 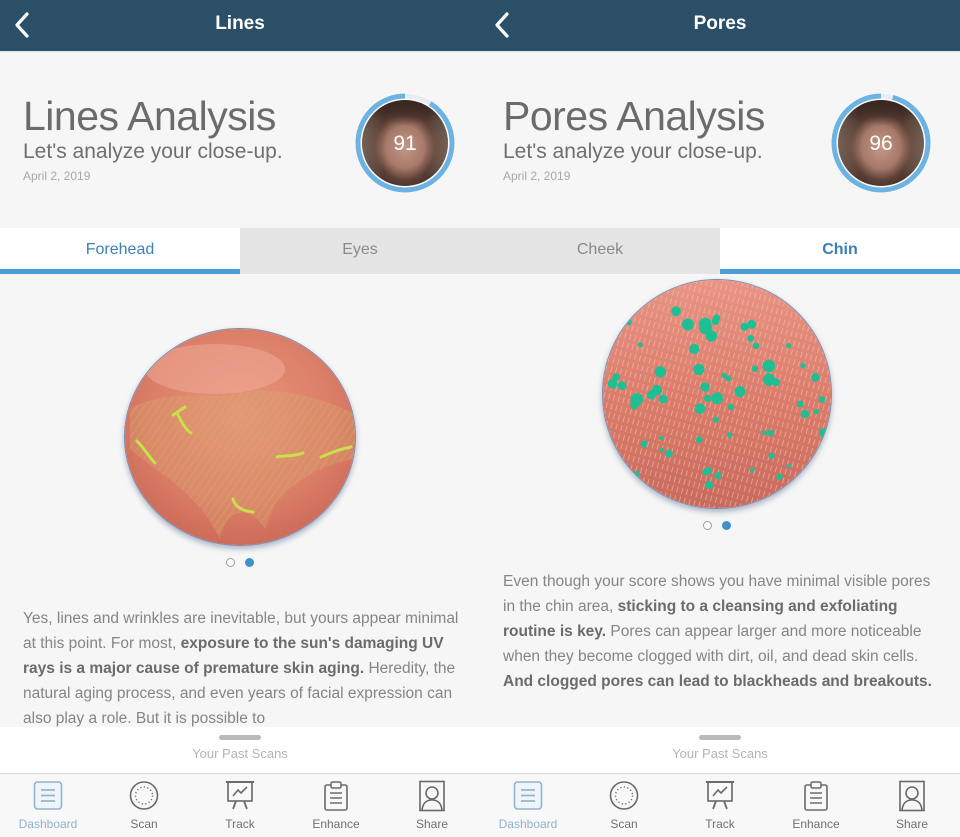 I want to click on tab-cheek: Cheek, so click(x=600, y=251).